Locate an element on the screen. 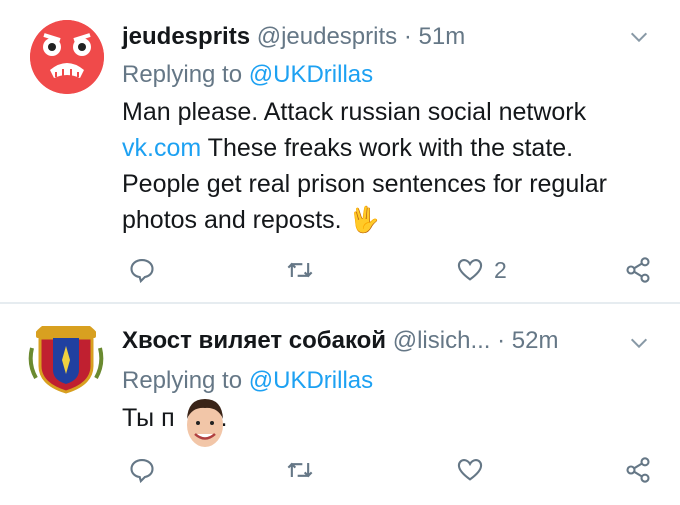 The height and width of the screenshot is (505, 680). tweet-1-actions: 2 is located at coordinates (340, 270).